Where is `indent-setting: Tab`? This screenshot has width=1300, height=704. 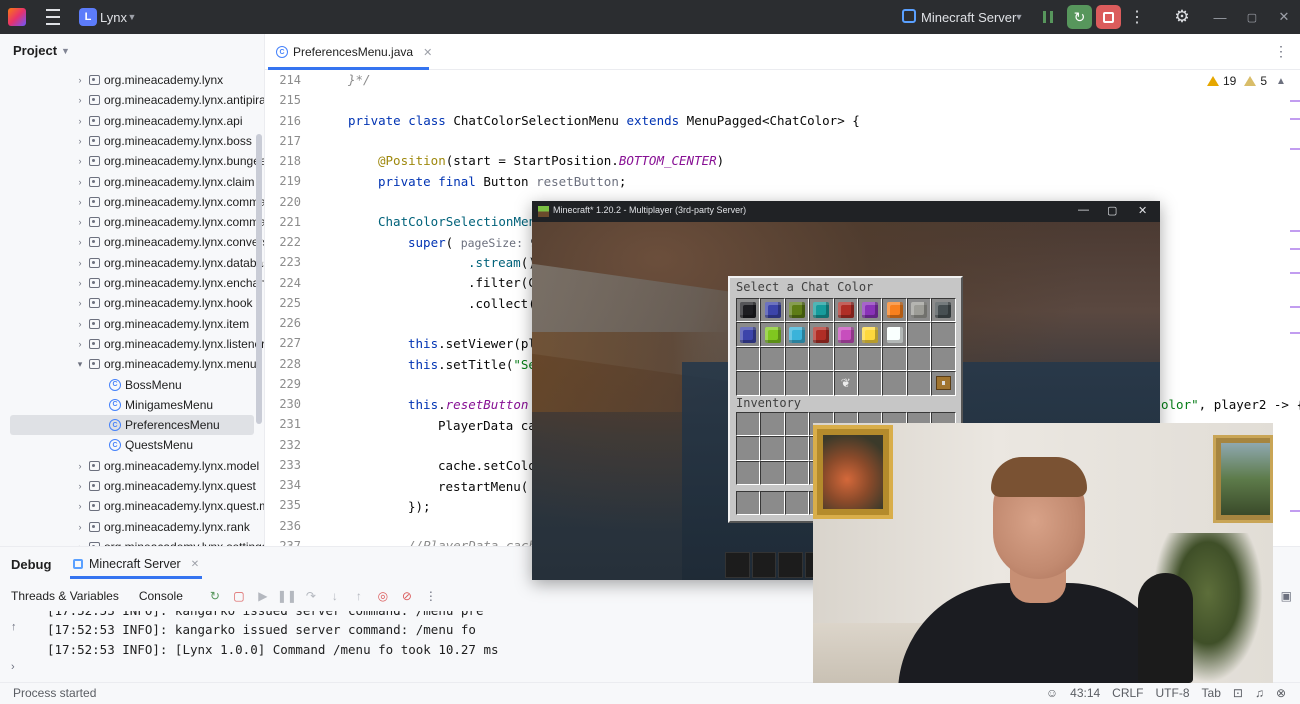 indent-setting: Tab is located at coordinates (1211, 693).